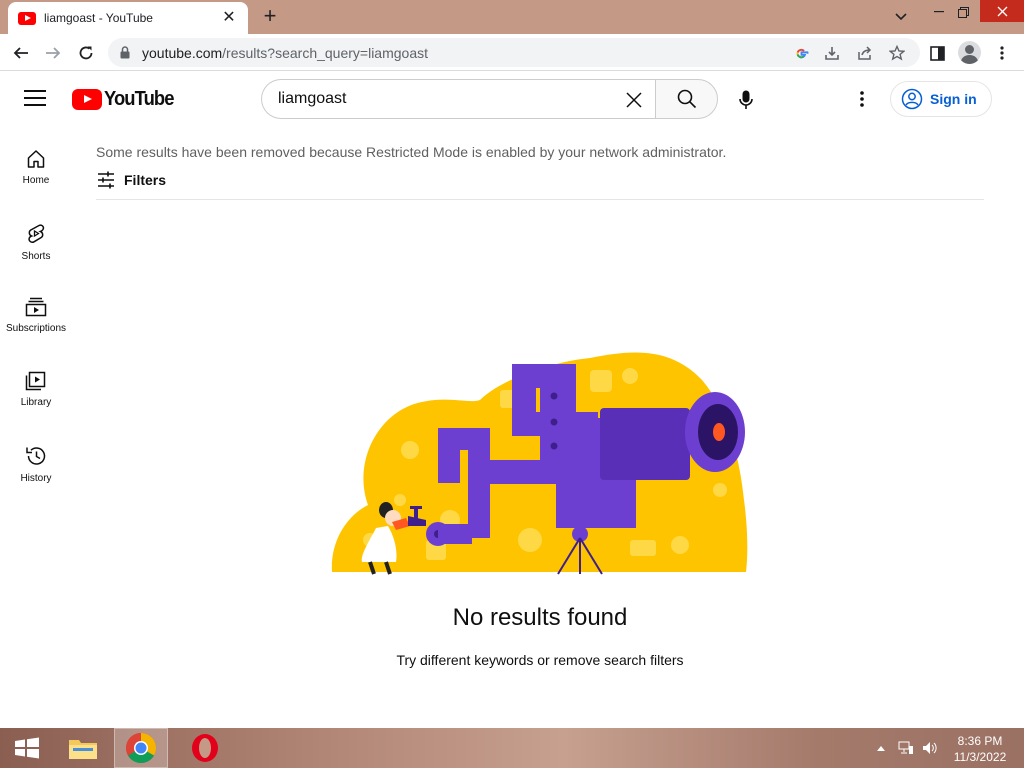 The width and height of the screenshot is (1024, 768). What do you see at coordinates (832, 53) in the screenshot?
I see `install-app-icon` at bounding box center [832, 53].